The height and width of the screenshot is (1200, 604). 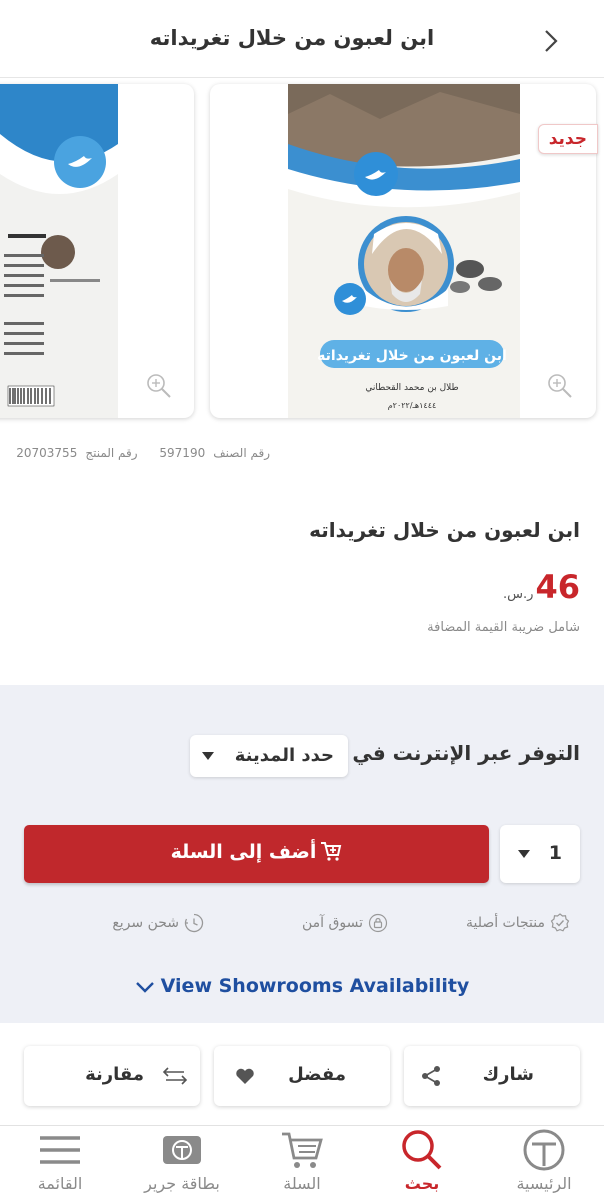 I want to click on tab-cart: السلة, so click(x=302, y=1163).